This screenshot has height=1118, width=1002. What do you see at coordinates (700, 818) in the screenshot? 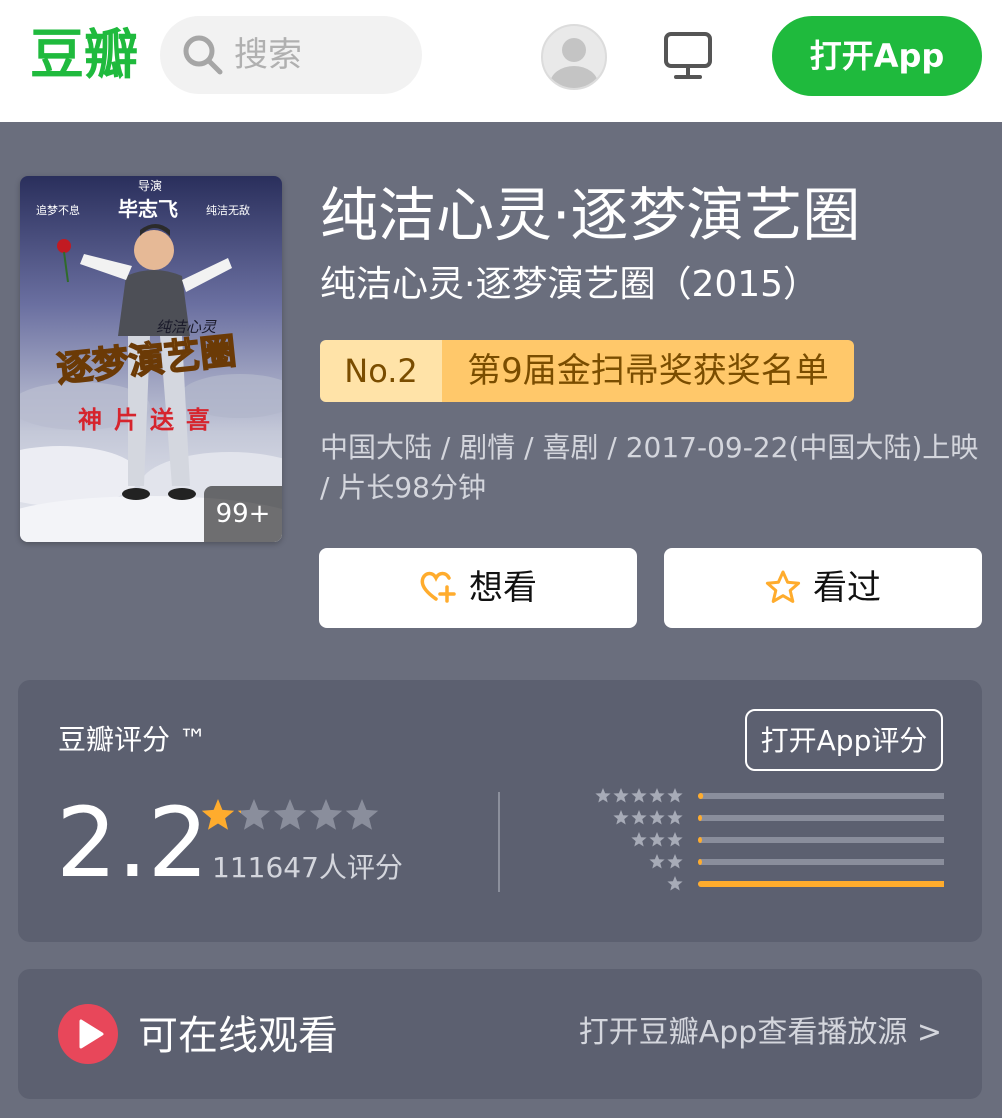
I see `dist-bar-4-star` at bounding box center [700, 818].